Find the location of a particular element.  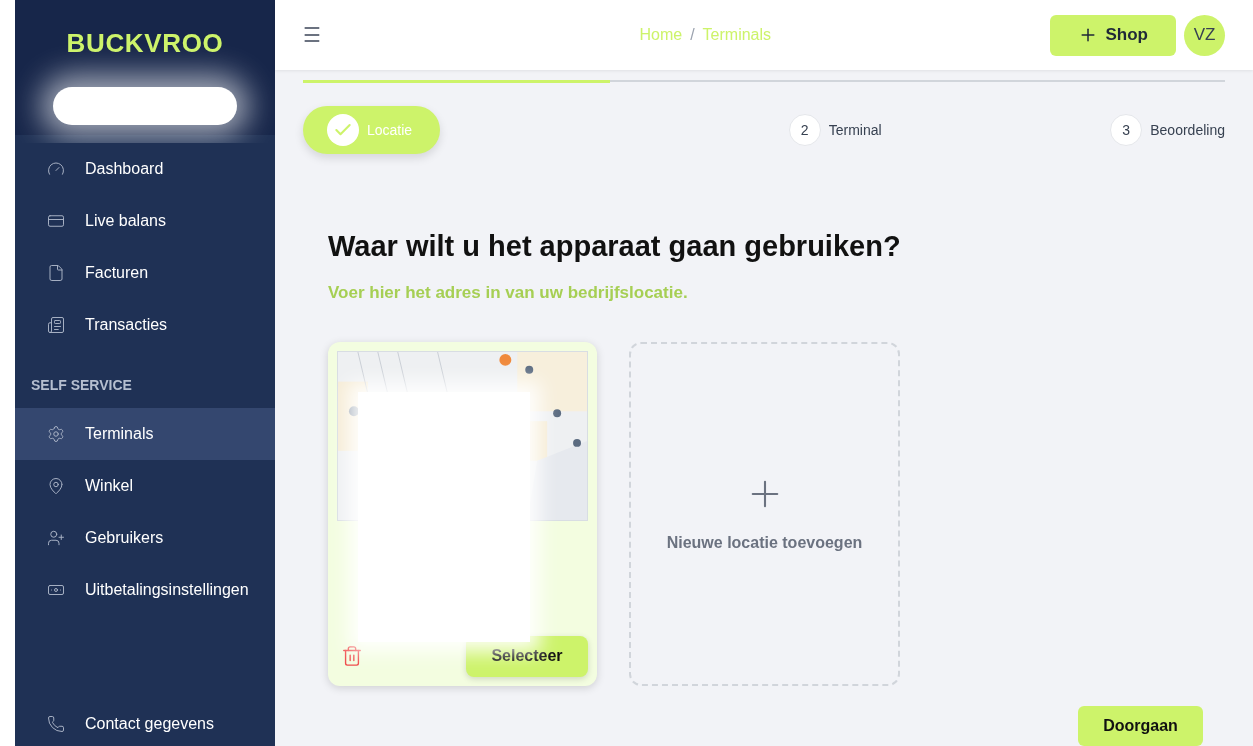

avatar: VZ is located at coordinates (1204, 35).